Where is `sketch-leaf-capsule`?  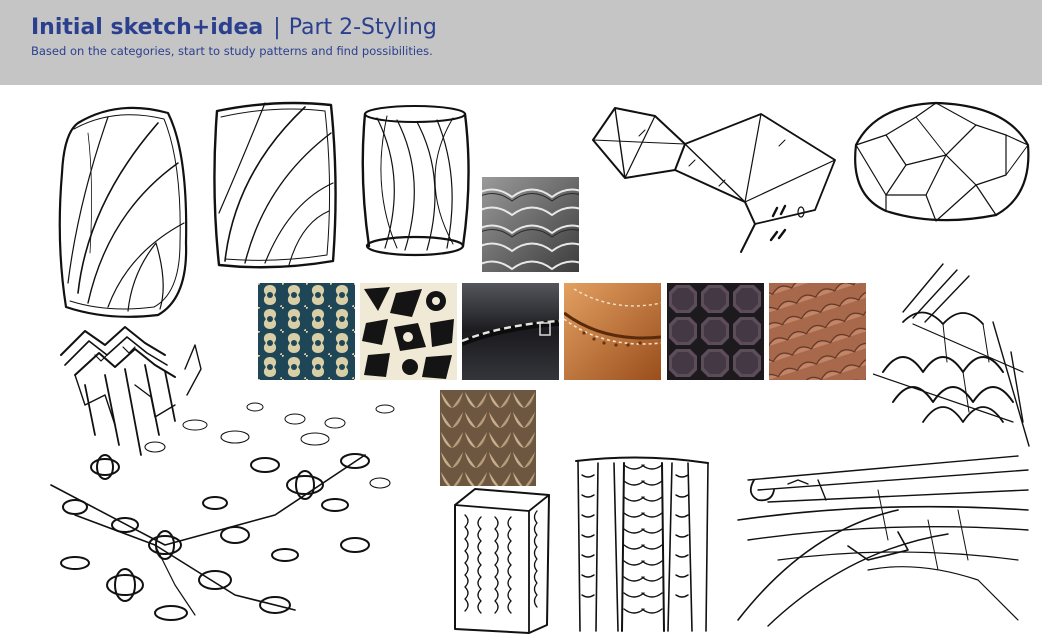 sketch-leaf-capsule is located at coordinates (122, 208).